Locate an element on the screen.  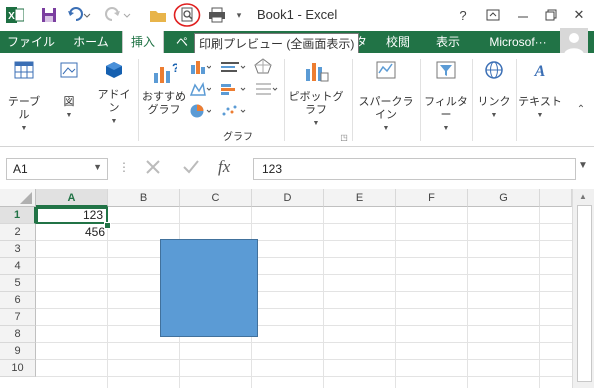
table-button: テーブル ▼ is located at coordinates (24, 97).